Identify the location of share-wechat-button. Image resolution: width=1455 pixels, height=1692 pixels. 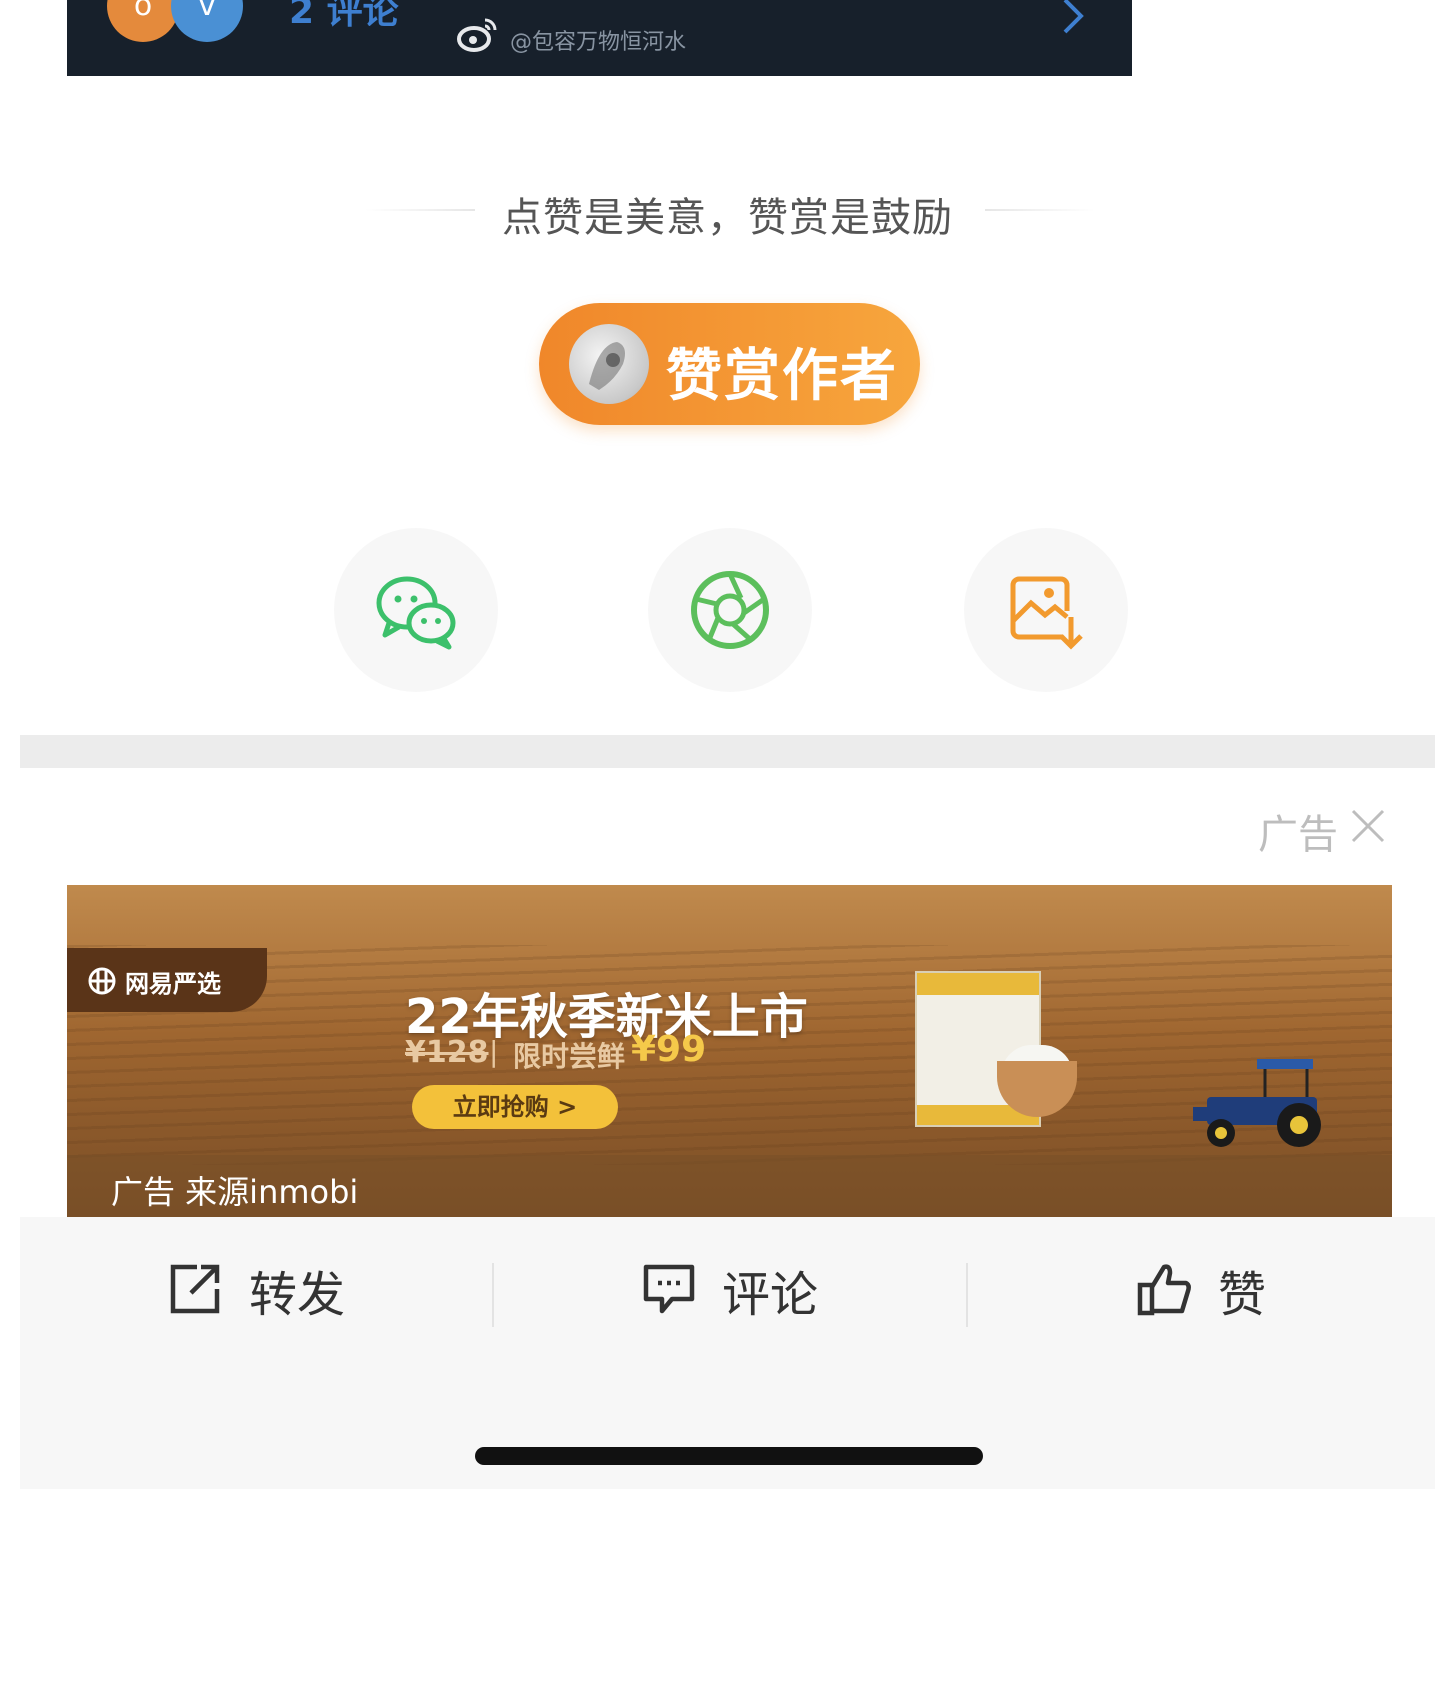
(416, 610).